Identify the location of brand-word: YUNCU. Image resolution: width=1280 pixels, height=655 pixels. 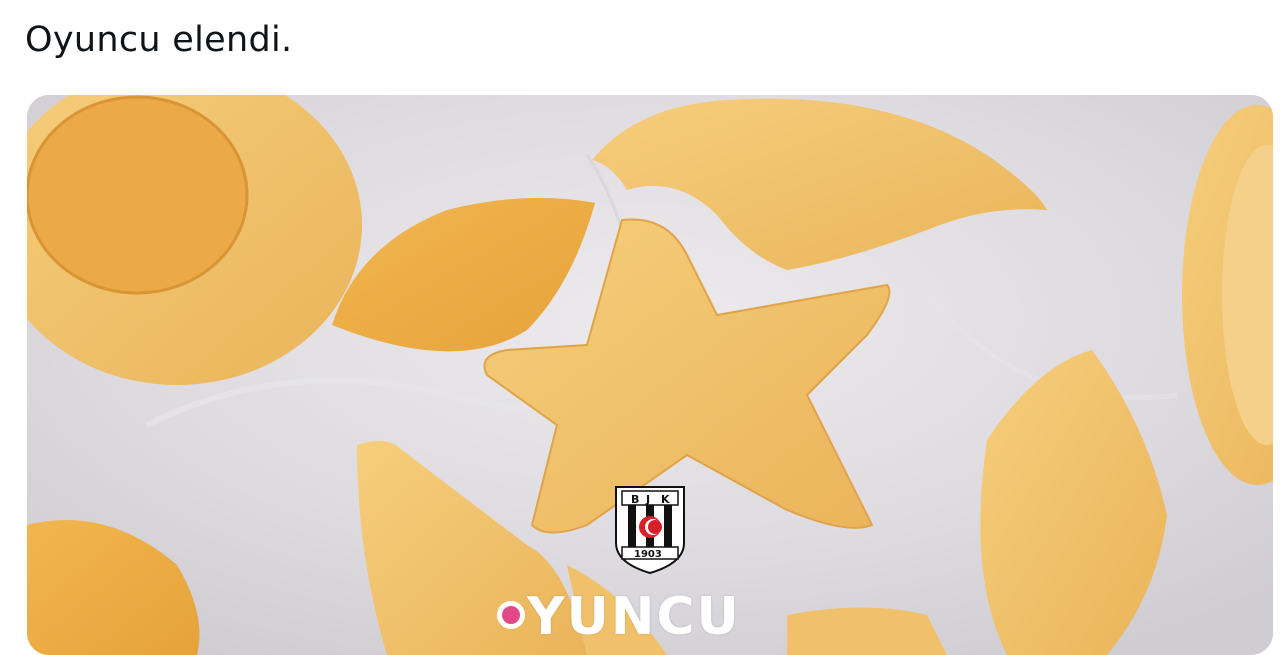
(634, 617).